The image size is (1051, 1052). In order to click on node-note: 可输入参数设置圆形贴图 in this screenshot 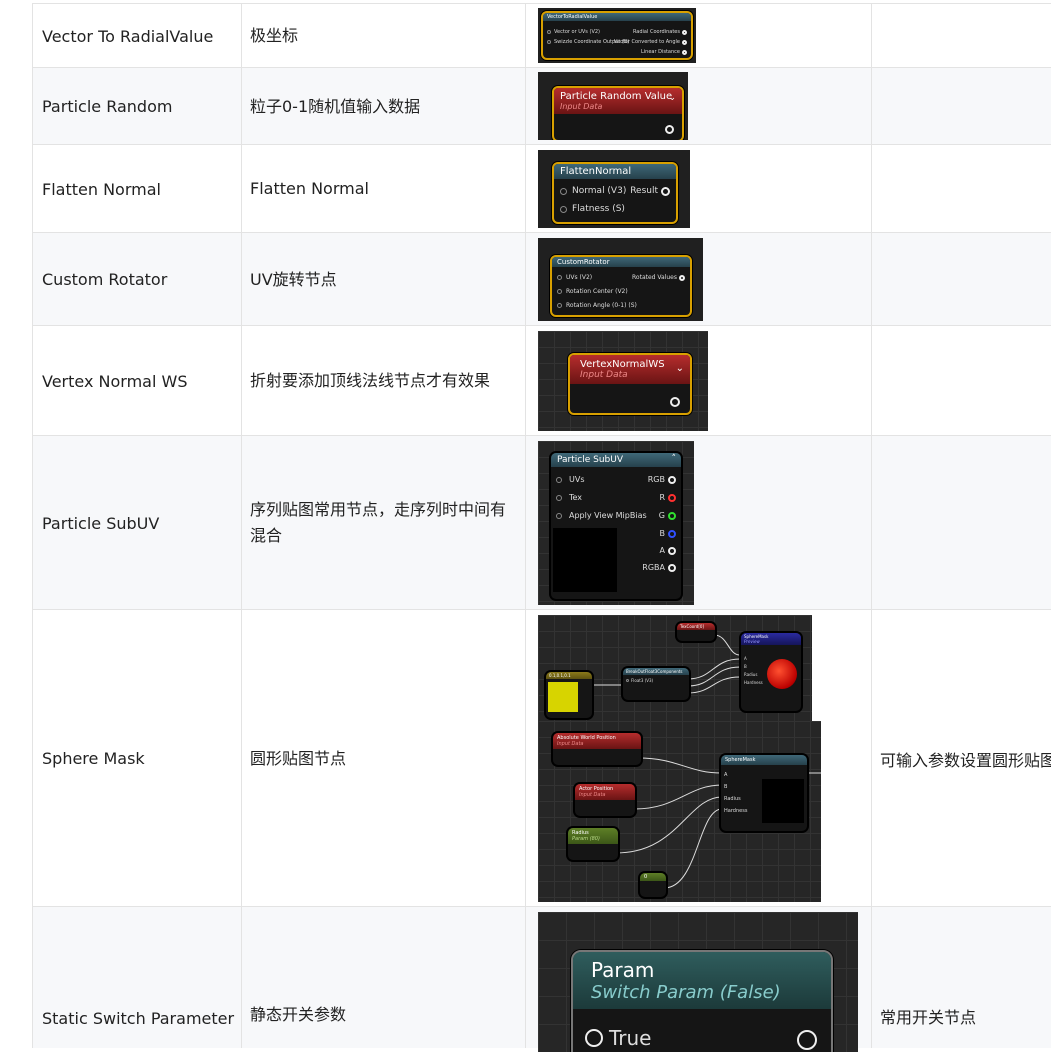, I will do `click(965, 760)`.